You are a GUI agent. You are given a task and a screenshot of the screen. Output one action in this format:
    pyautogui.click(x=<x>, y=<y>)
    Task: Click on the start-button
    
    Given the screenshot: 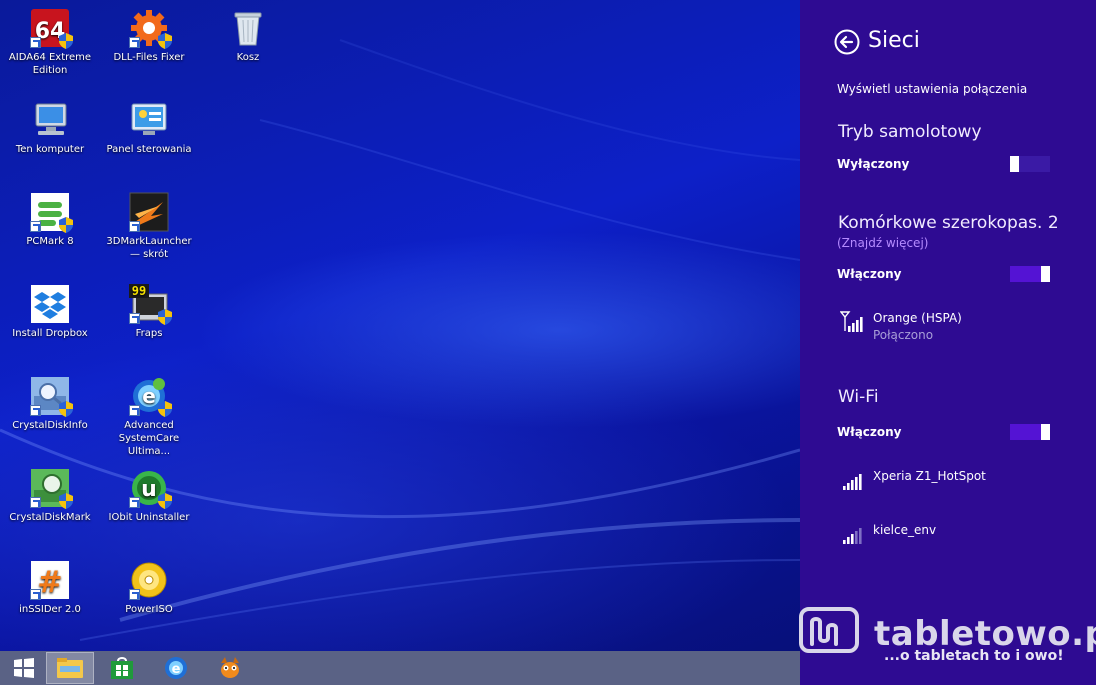 What is the action you would take?
    pyautogui.click(x=24, y=668)
    